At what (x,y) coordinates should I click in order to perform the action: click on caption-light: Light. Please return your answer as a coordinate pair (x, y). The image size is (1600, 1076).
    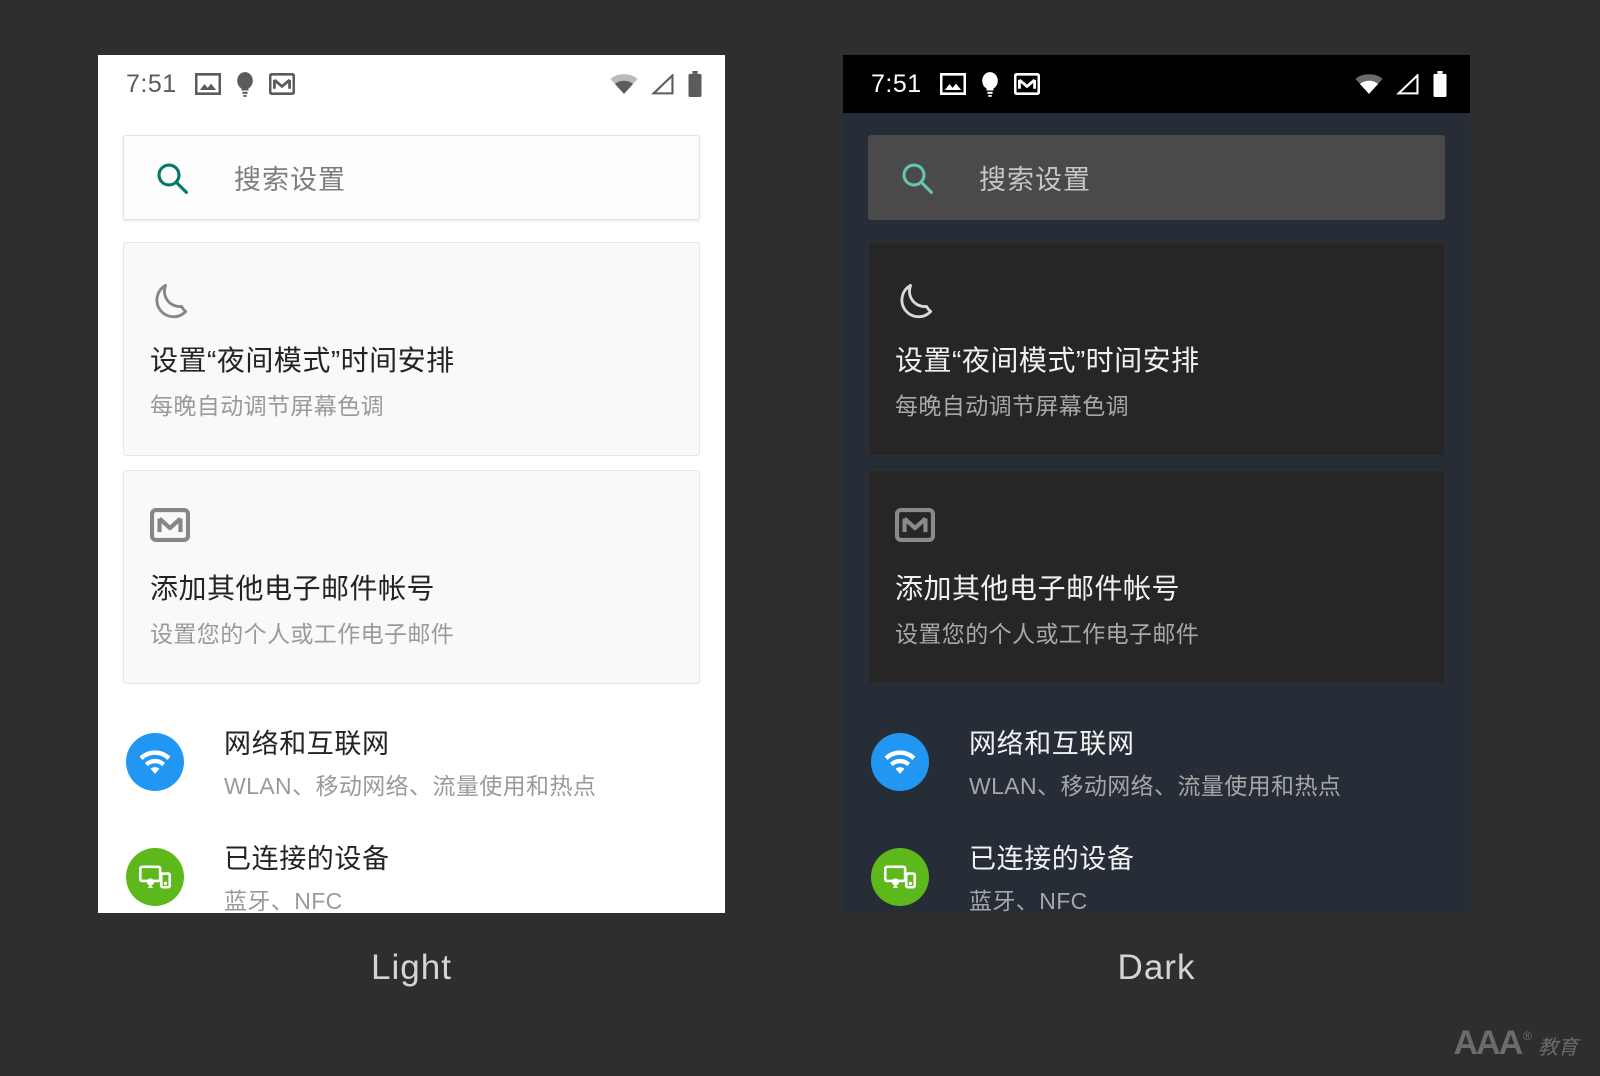
    Looking at the image, I should click on (411, 967).